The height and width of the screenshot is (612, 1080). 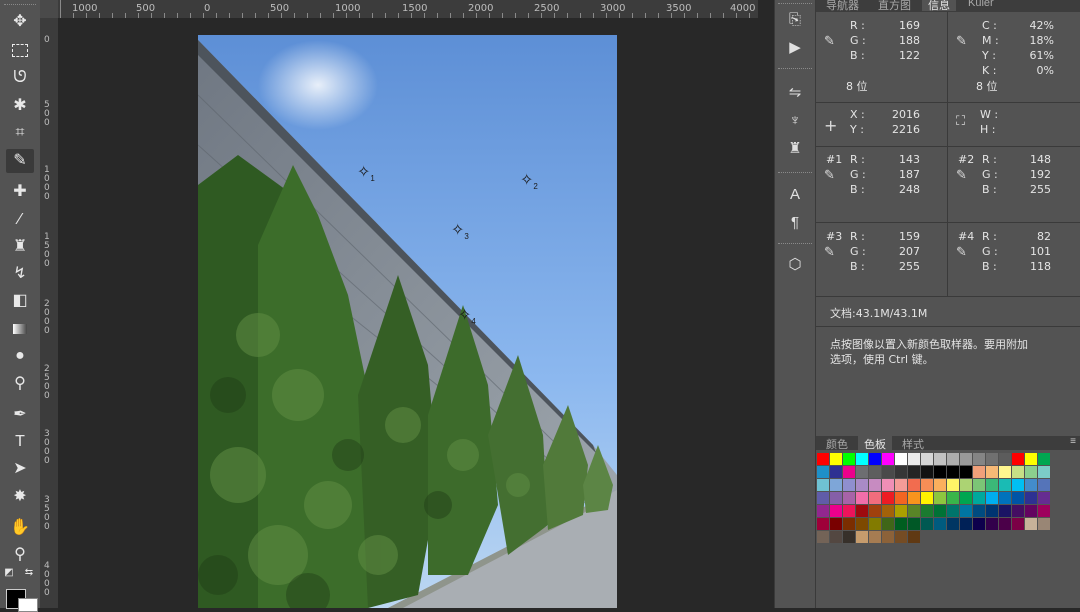 I want to click on hand-tool-icon: ✋, so click(x=20, y=528).